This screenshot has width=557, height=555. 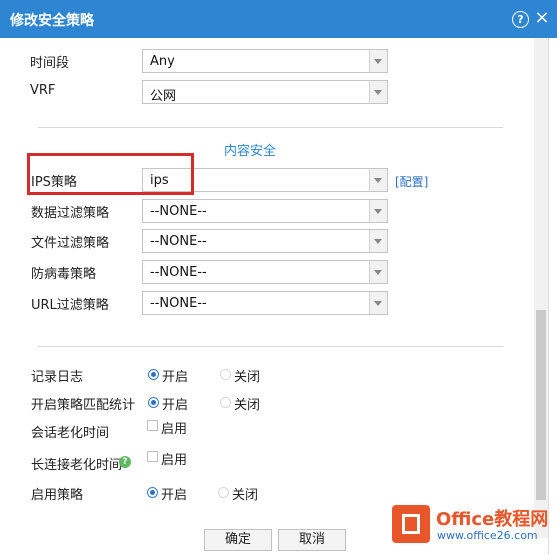 What do you see at coordinates (312, 540) in the screenshot?
I see `cancel-button: 取消` at bounding box center [312, 540].